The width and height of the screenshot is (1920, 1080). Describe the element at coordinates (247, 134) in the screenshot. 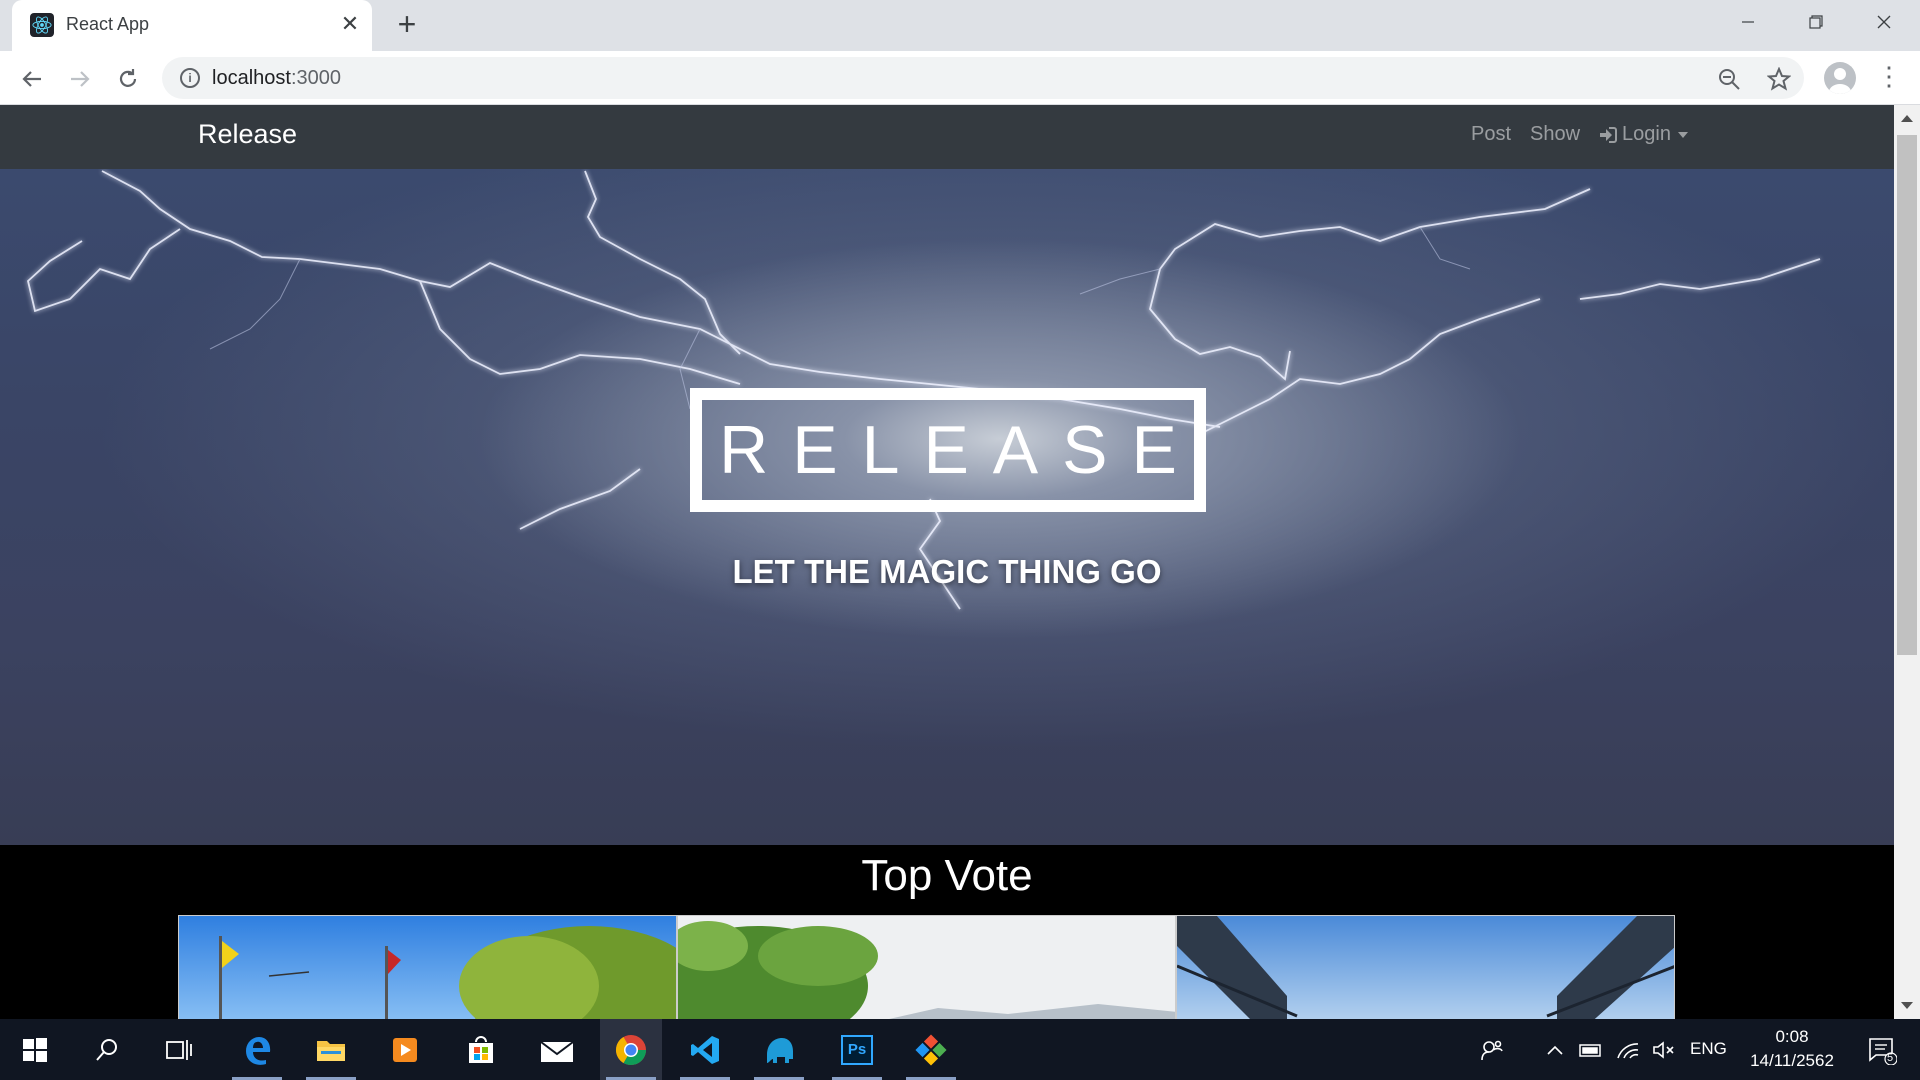

I see `navbar-brand: Release` at that location.